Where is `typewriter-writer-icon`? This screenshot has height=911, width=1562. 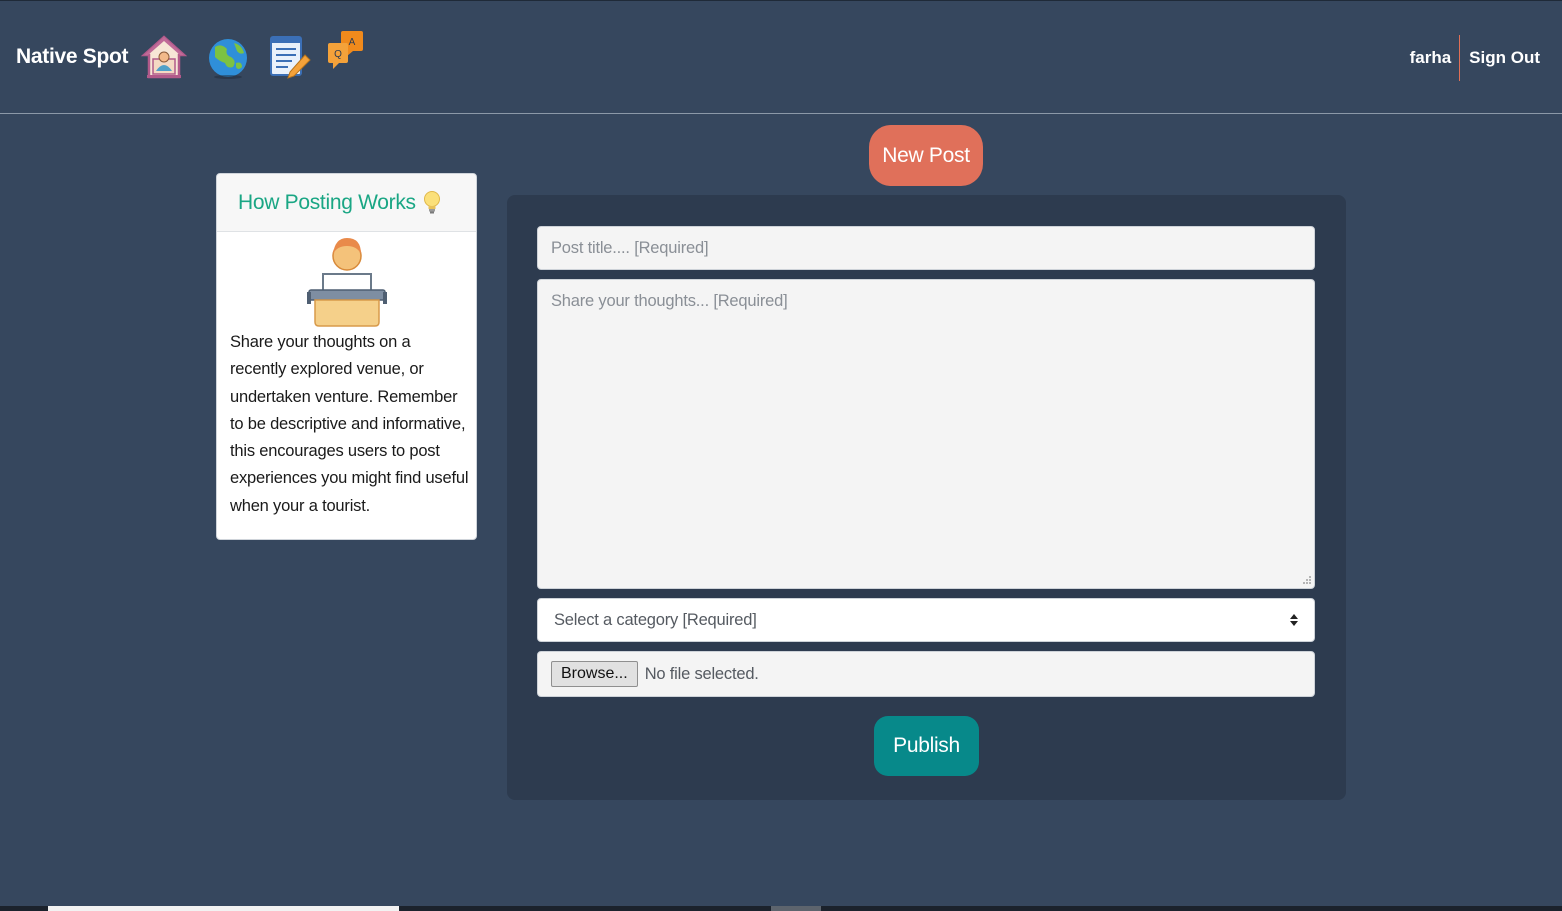 typewriter-writer-icon is located at coordinates (347, 282).